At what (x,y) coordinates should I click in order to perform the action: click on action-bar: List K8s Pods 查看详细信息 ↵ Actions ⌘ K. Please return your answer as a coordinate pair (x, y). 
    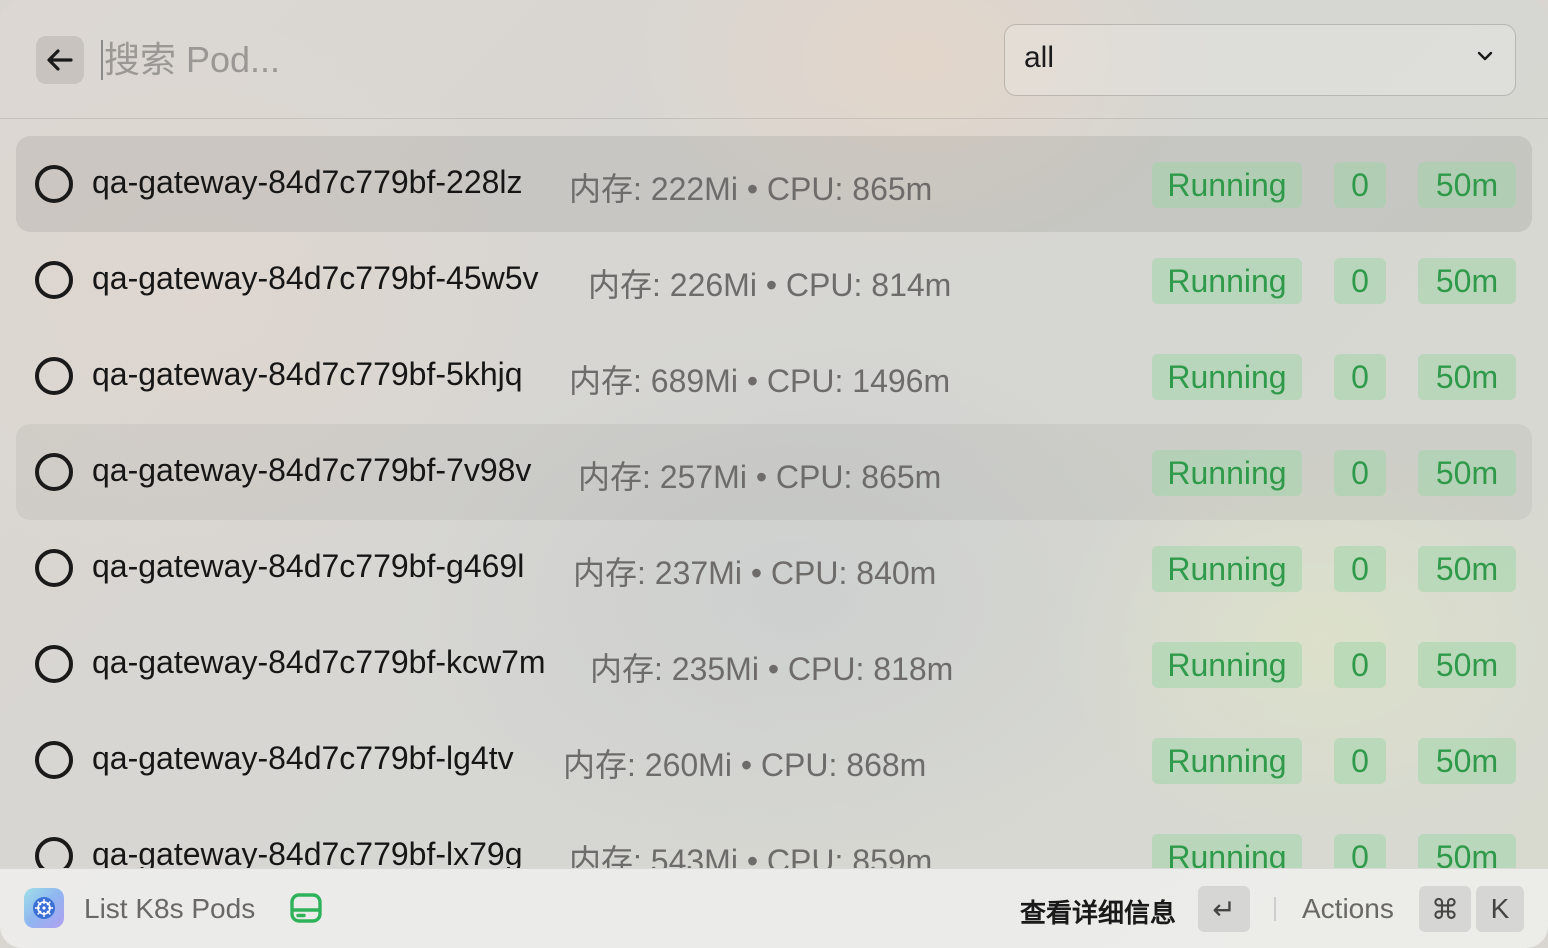
    Looking at the image, I should click on (774, 908).